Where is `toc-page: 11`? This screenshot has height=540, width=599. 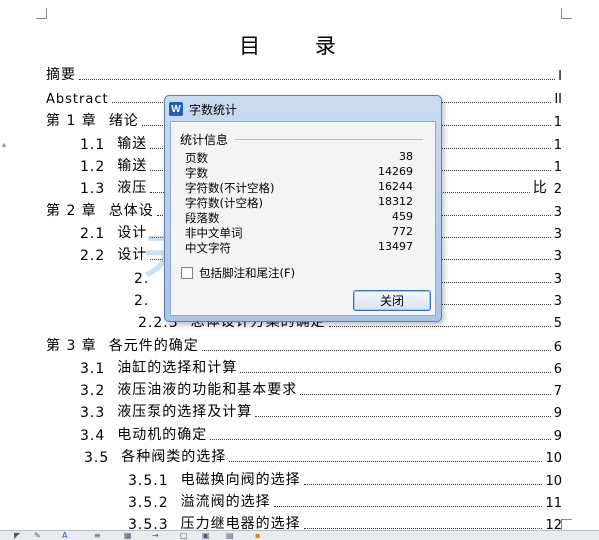 toc-page: 11 is located at coordinates (553, 503).